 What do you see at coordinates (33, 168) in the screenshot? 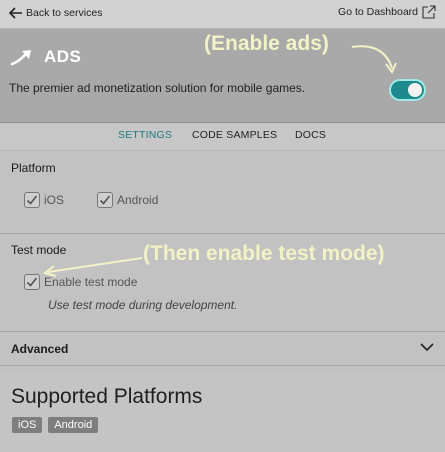
I see `platform-title: Platform` at bounding box center [33, 168].